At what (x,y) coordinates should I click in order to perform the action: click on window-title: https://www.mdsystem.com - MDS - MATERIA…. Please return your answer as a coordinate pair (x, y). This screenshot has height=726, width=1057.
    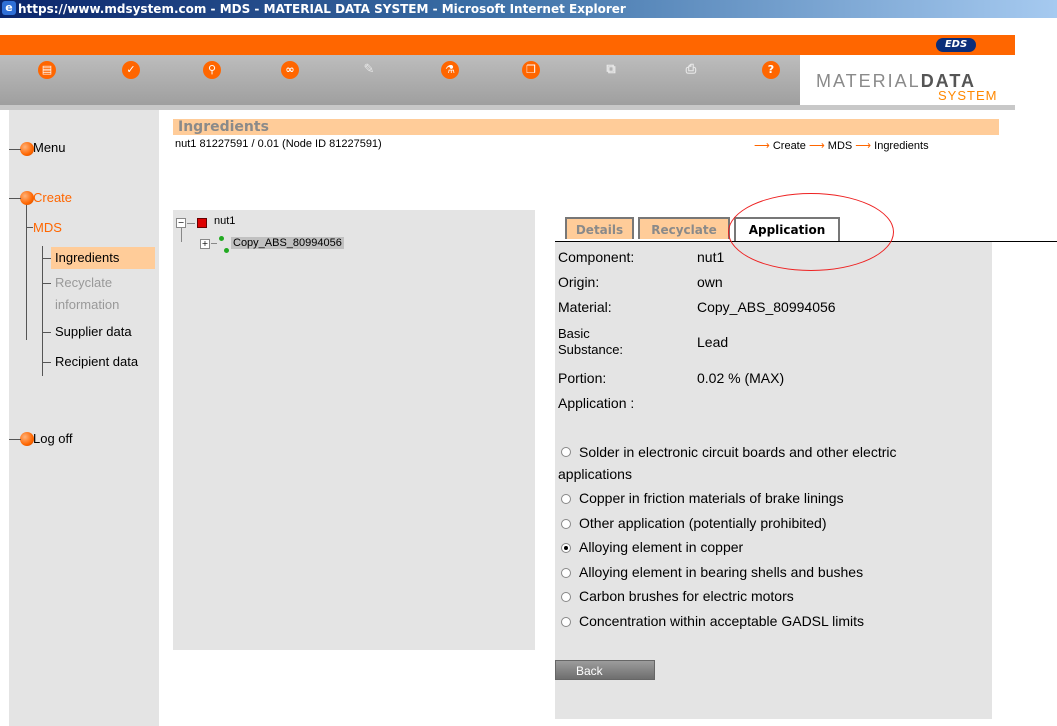
    Looking at the image, I should click on (322, 9).